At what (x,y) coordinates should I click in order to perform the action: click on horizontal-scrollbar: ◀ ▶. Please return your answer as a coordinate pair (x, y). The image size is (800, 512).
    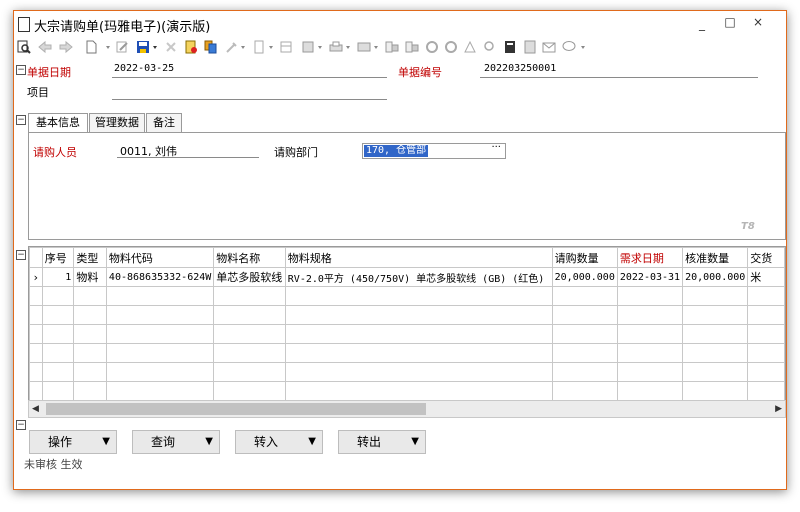
    Looking at the image, I should click on (407, 409).